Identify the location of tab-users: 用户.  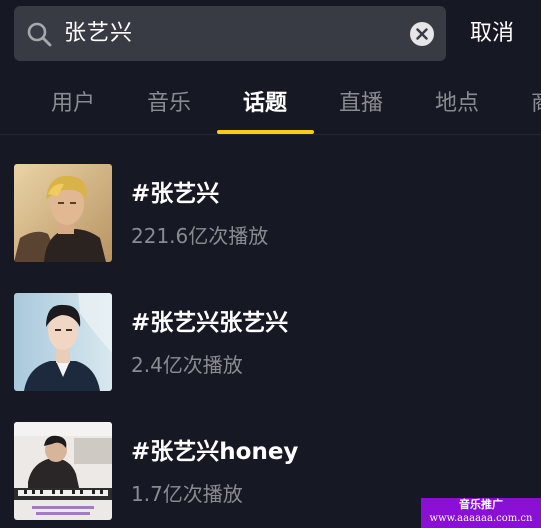
(73, 104).